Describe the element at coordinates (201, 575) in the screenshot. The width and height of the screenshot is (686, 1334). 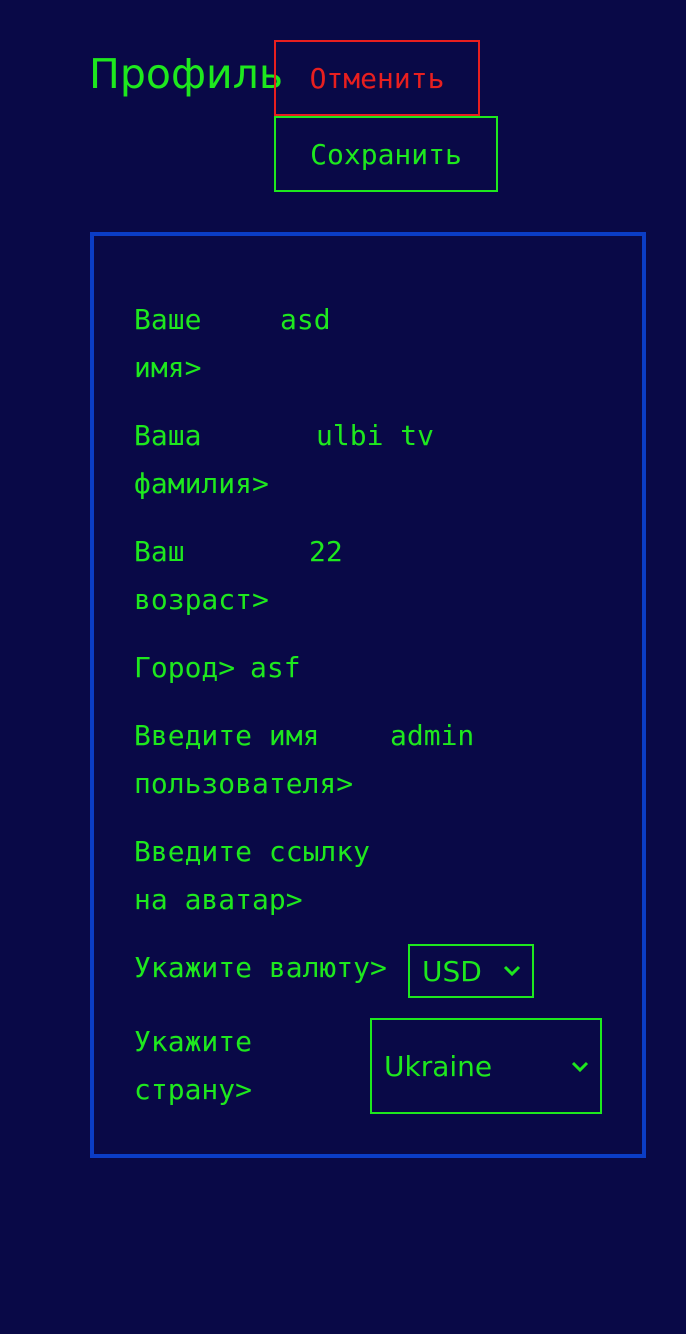
I see `age-label: Ваш возраст>` at that location.